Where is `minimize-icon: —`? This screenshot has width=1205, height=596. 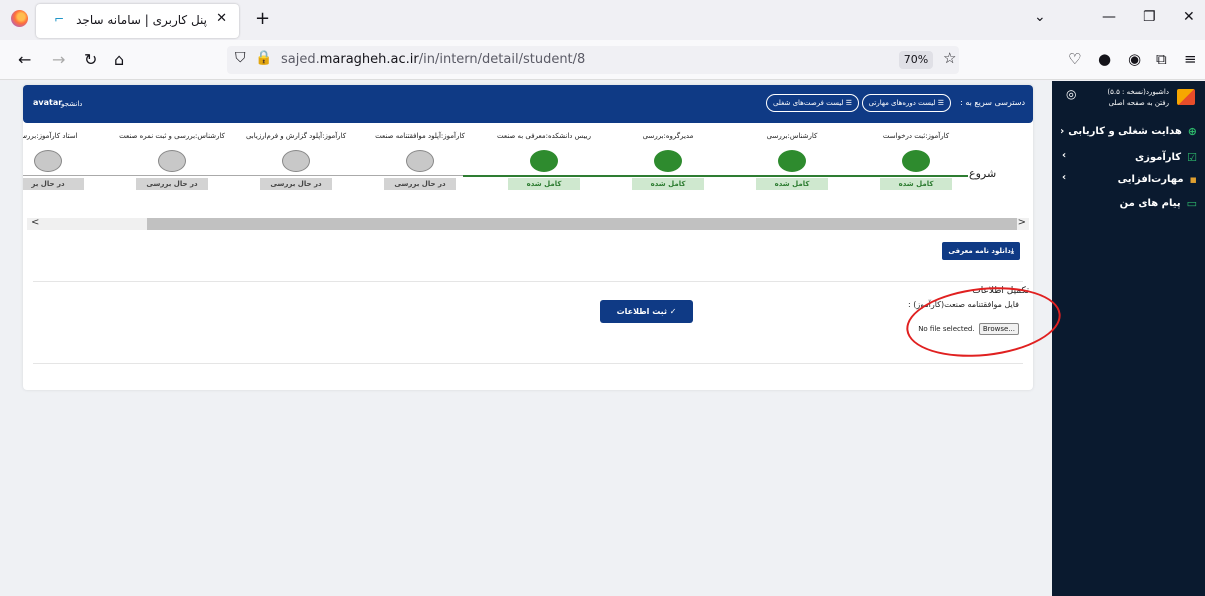 minimize-icon: — is located at coordinates (1109, 17).